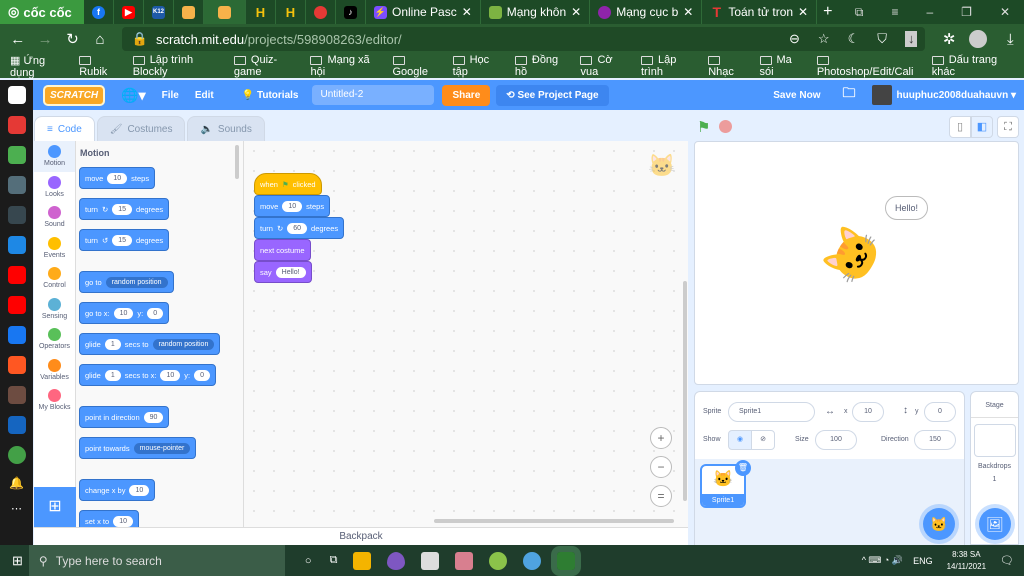 This screenshot has height=576, width=1024. What do you see at coordinates (54, 248) in the screenshot?
I see `category-events: Events` at bounding box center [54, 248].